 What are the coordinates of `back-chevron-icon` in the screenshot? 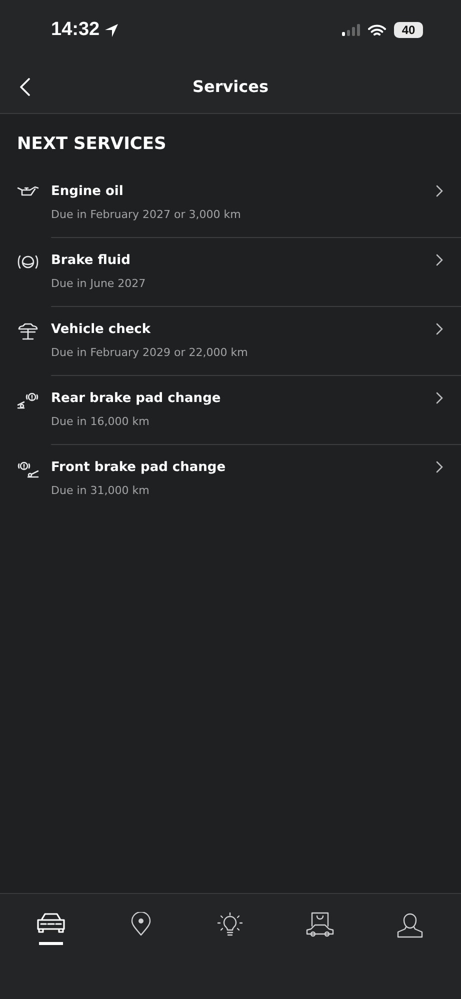 It's located at (25, 87).